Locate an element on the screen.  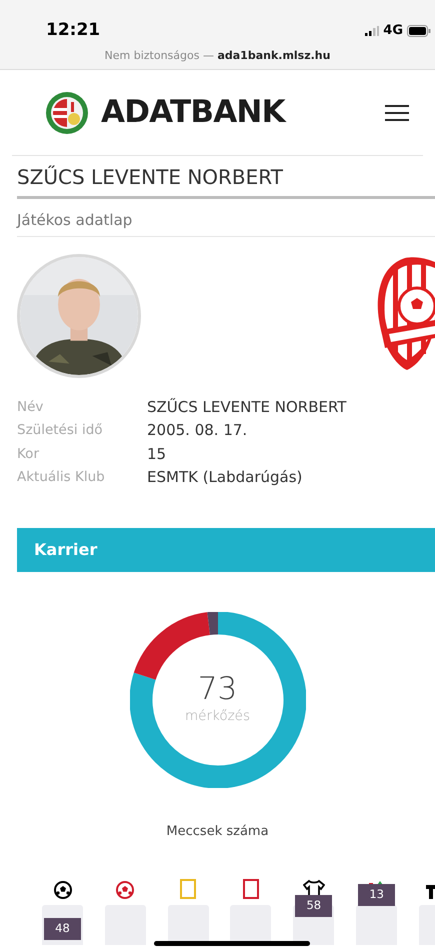
player-name-heading: SZŰCS LEVENTE NORBERT is located at coordinates (150, 177).